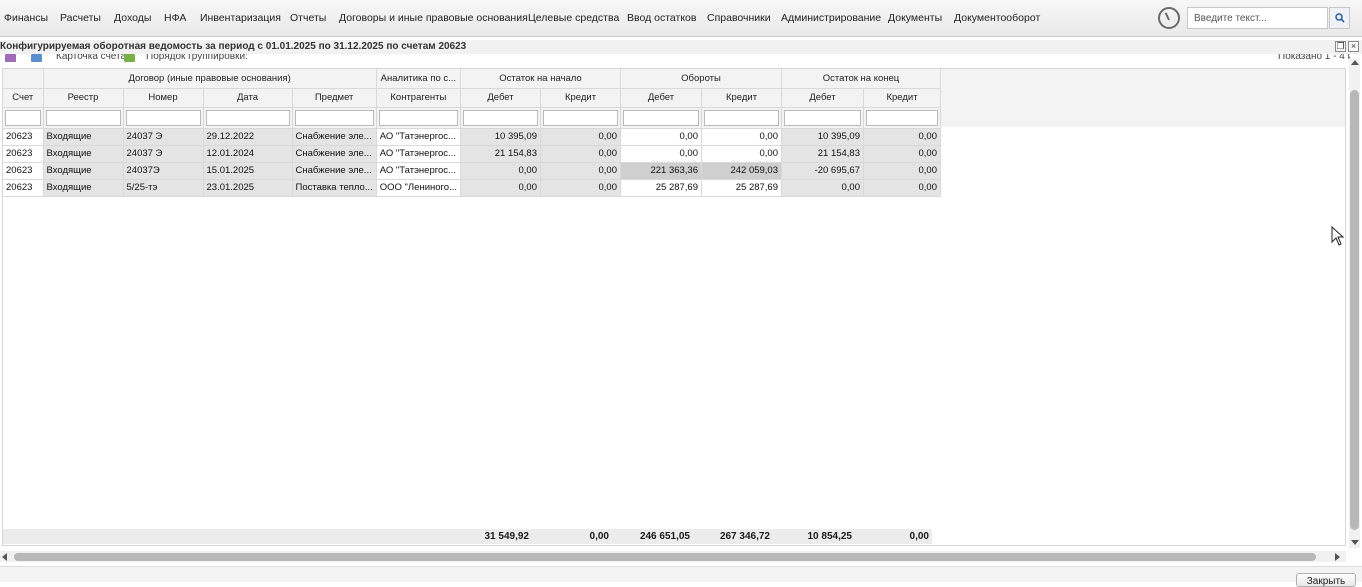 The width and height of the screenshot is (1362, 587). I want to click on clock-icon, so click(1169, 18).